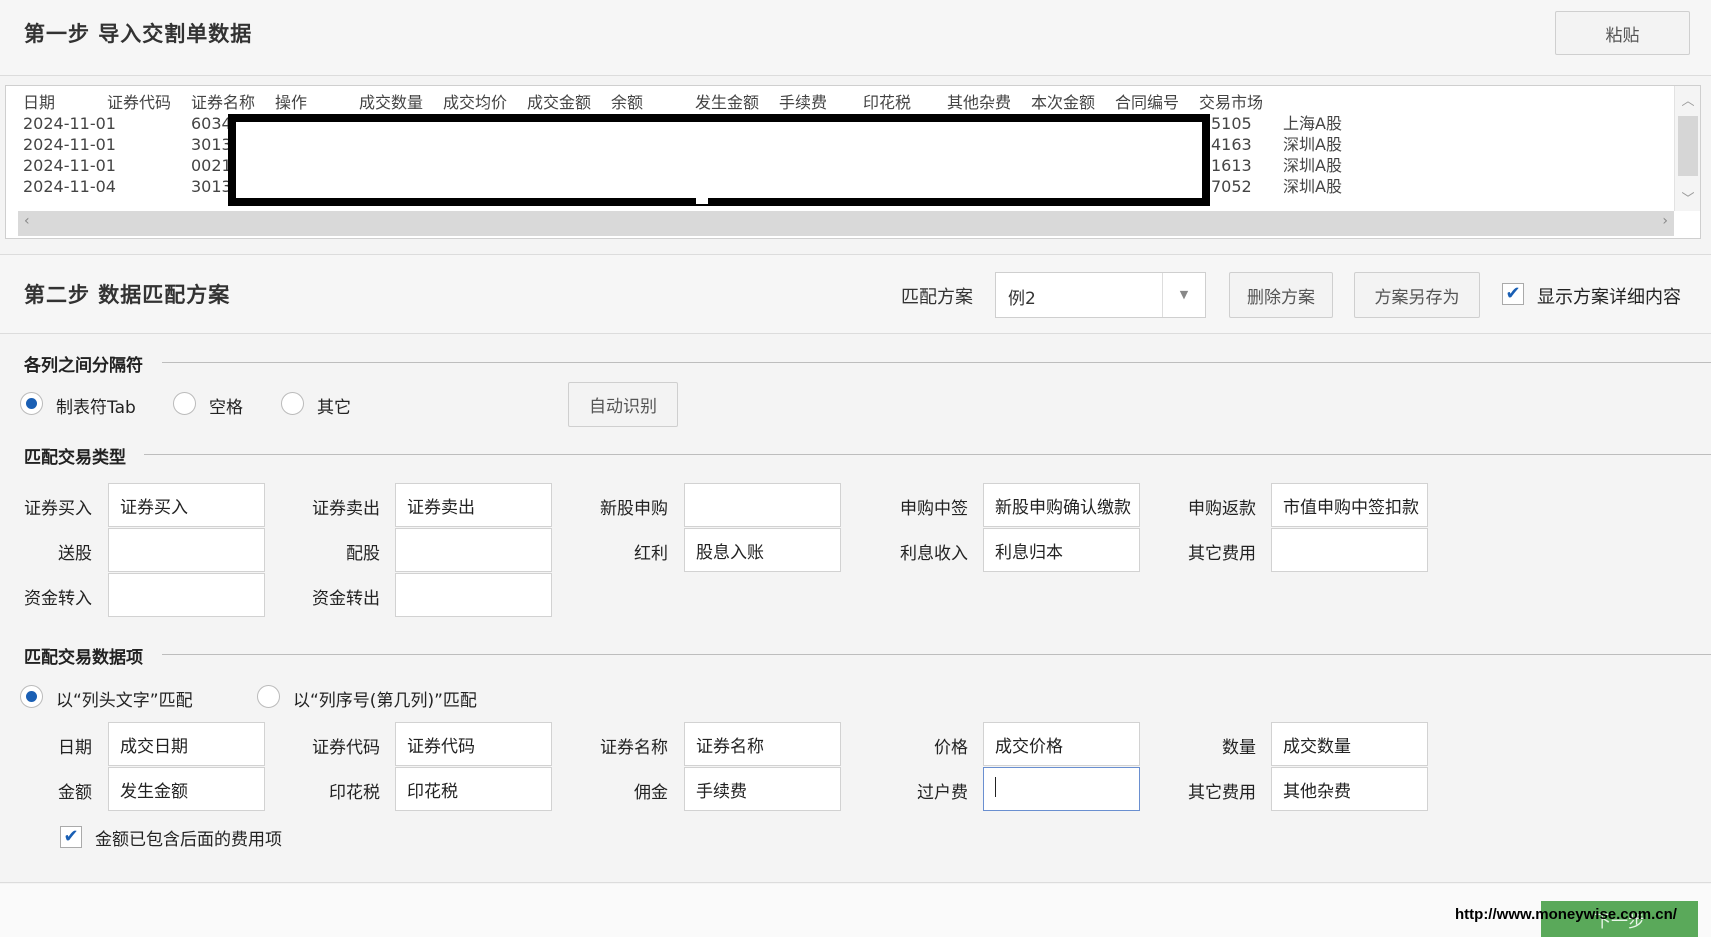 The height and width of the screenshot is (937, 1711). Describe the element at coordinates (292, 403) in the screenshot. I see `separator-radio-other` at that location.